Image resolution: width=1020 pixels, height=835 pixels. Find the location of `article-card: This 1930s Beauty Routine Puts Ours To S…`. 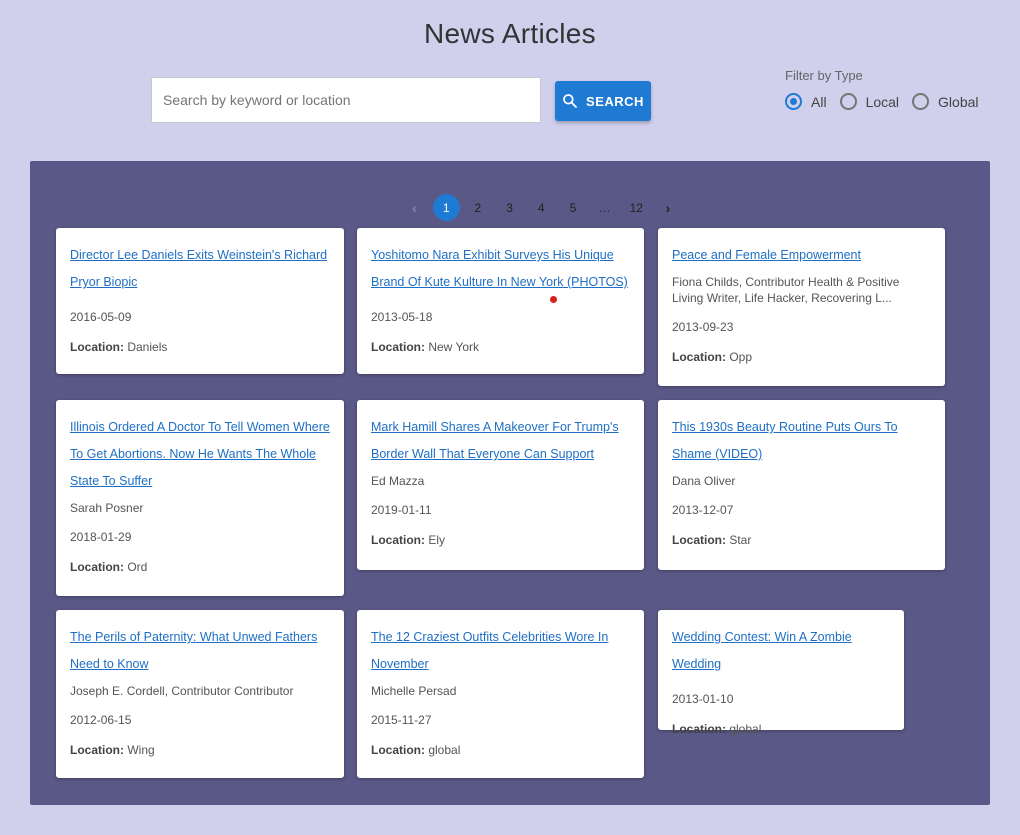

article-card: This 1930s Beauty Routine Puts Ours To S… is located at coordinates (801, 485).